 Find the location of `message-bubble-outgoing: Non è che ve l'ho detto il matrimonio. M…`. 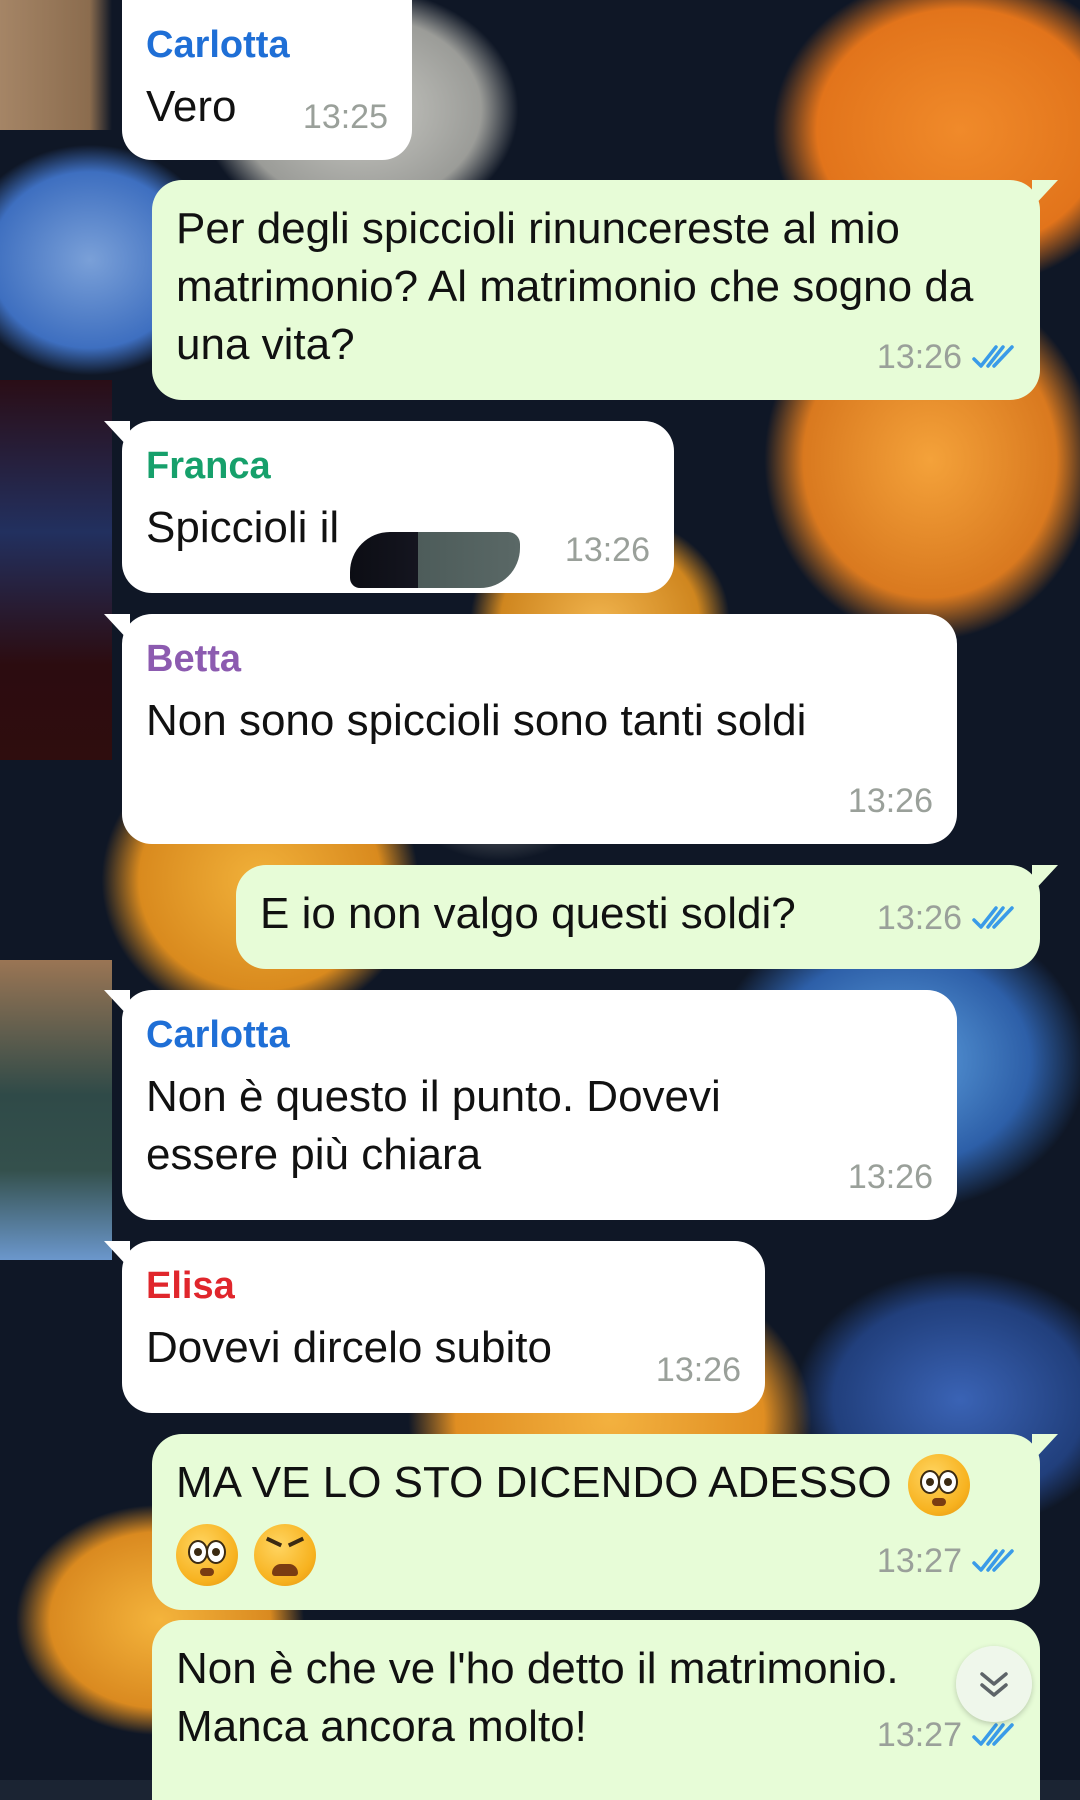

message-bubble-outgoing: Non è che ve l'ho detto il matrimonio. M… is located at coordinates (596, 1710).